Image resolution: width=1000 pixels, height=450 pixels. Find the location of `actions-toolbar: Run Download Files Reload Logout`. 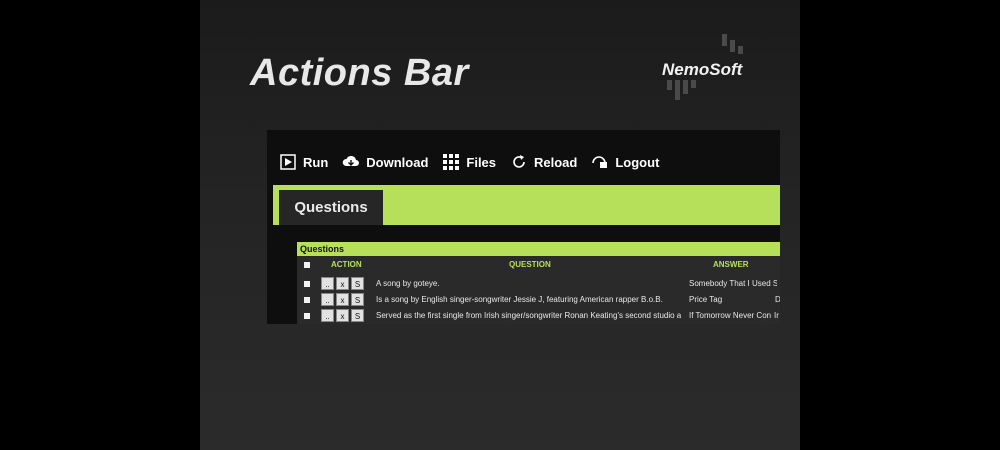

actions-toolbar: Run Download Files Reload Logout is located at coordinates (476, 162).